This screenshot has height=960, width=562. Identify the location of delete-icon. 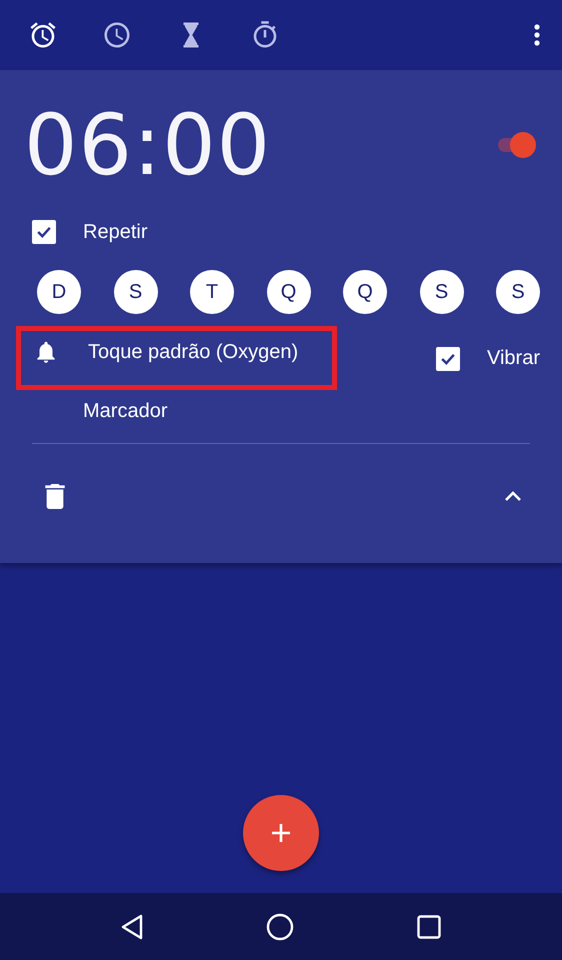
(55, 496).